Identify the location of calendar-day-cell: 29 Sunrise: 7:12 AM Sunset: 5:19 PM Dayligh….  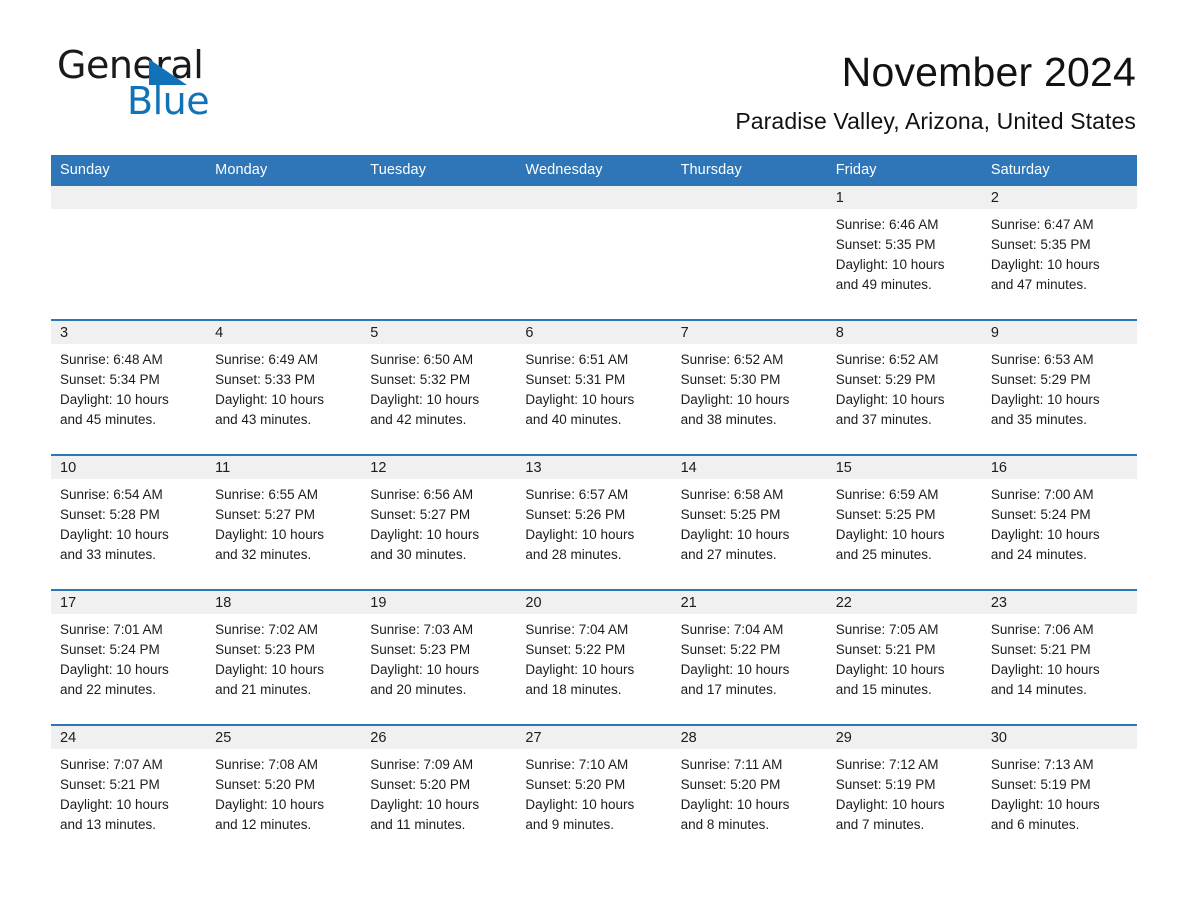
(904, 792).